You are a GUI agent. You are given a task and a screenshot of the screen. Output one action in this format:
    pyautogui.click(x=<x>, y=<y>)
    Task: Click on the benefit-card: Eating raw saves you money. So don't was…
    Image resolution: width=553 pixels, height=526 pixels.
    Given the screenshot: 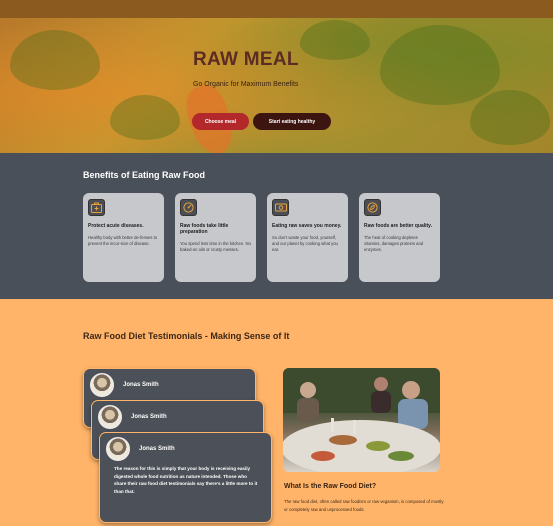 What is the action you would take?
    pyautogui.click(x=307, y=237)
    